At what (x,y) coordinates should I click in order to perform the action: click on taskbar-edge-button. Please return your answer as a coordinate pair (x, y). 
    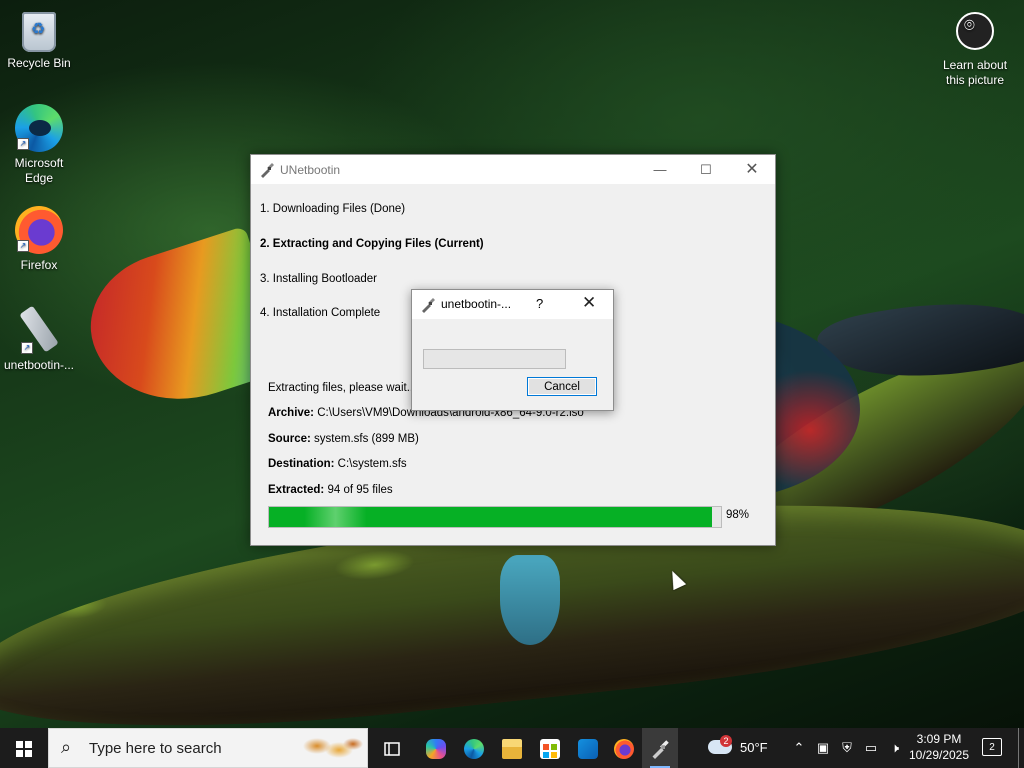
    Looking at the image, I should click on (474, 748).